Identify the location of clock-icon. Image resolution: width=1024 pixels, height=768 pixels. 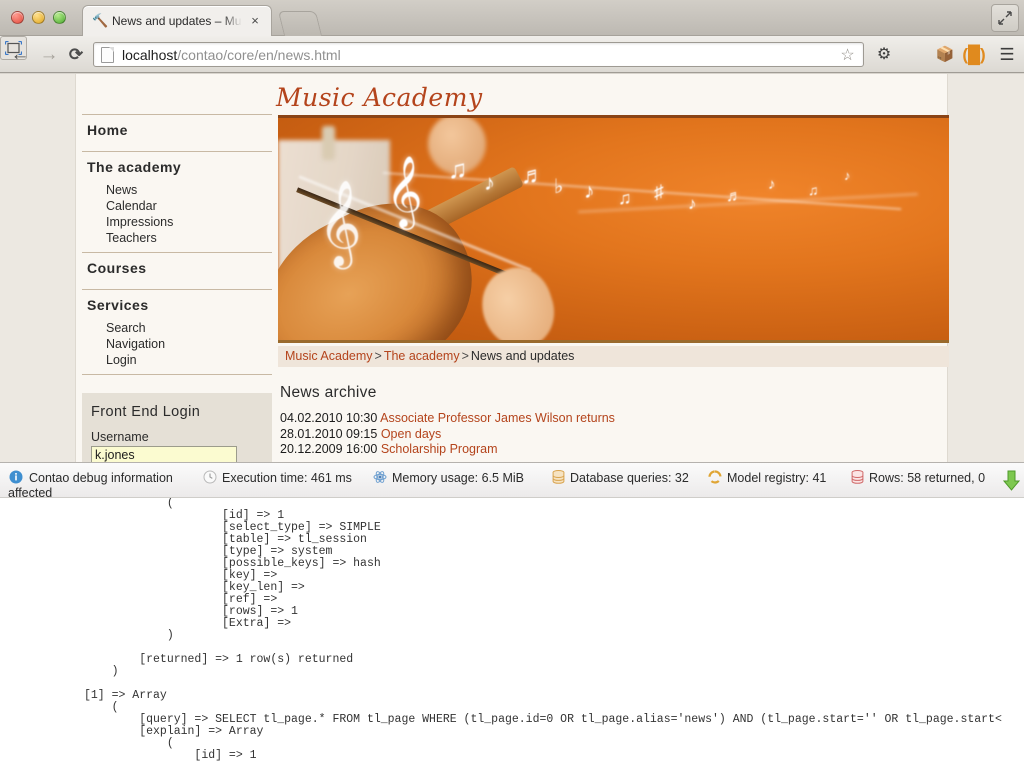
(210, 478).